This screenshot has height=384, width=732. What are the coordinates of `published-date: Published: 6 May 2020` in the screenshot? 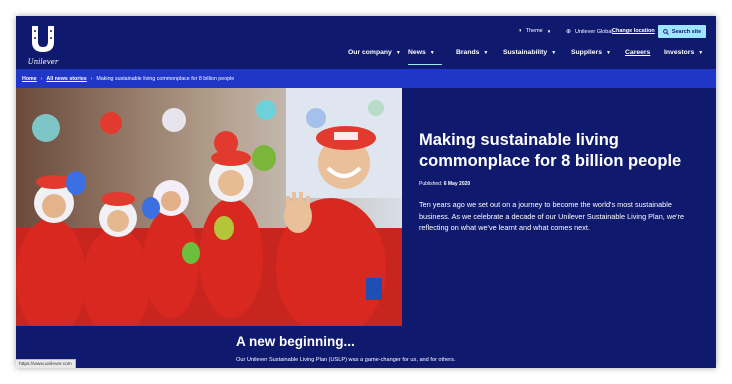 It's located at (564, 184).